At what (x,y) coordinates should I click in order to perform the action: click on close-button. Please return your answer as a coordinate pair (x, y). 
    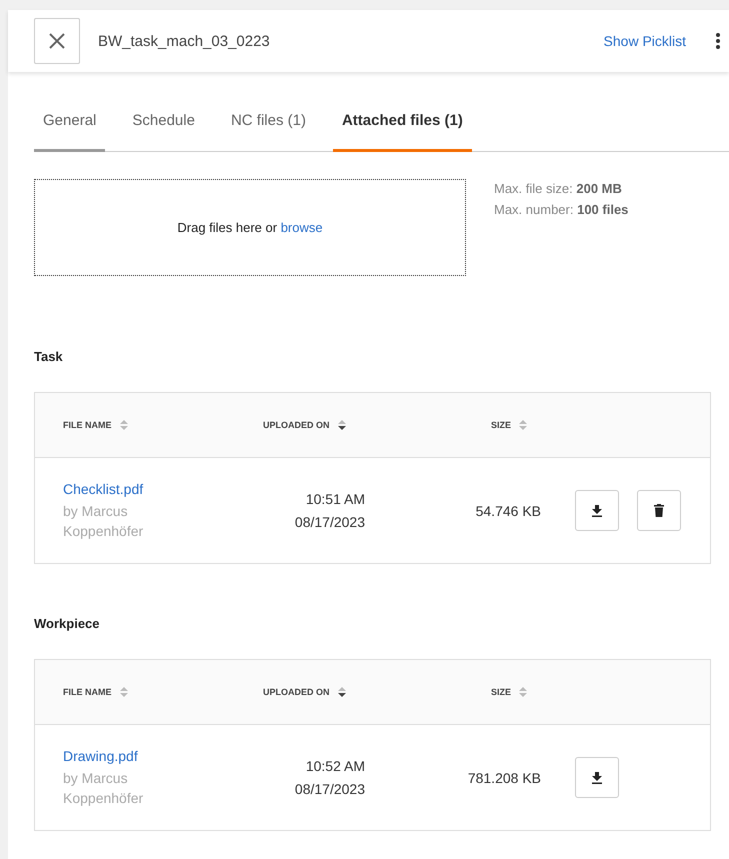
    Looking at the image, I should click on (57, 41).